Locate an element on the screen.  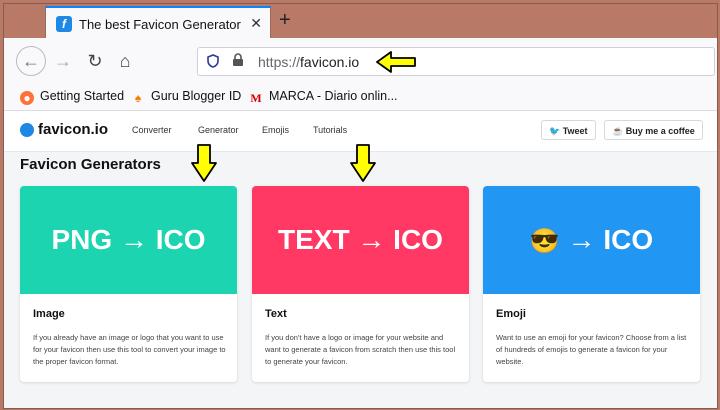
marca-icon: M is located at coordinates (256, 98).